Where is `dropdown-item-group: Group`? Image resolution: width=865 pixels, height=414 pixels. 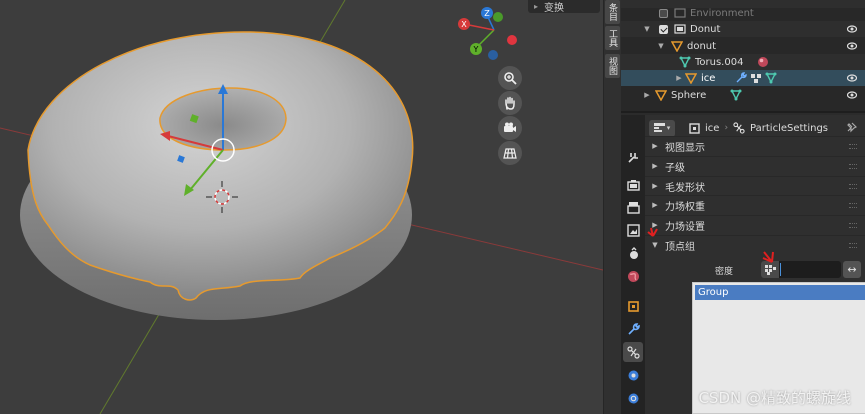
dropdown-item-group: Group is located at coordinates (780, 292).